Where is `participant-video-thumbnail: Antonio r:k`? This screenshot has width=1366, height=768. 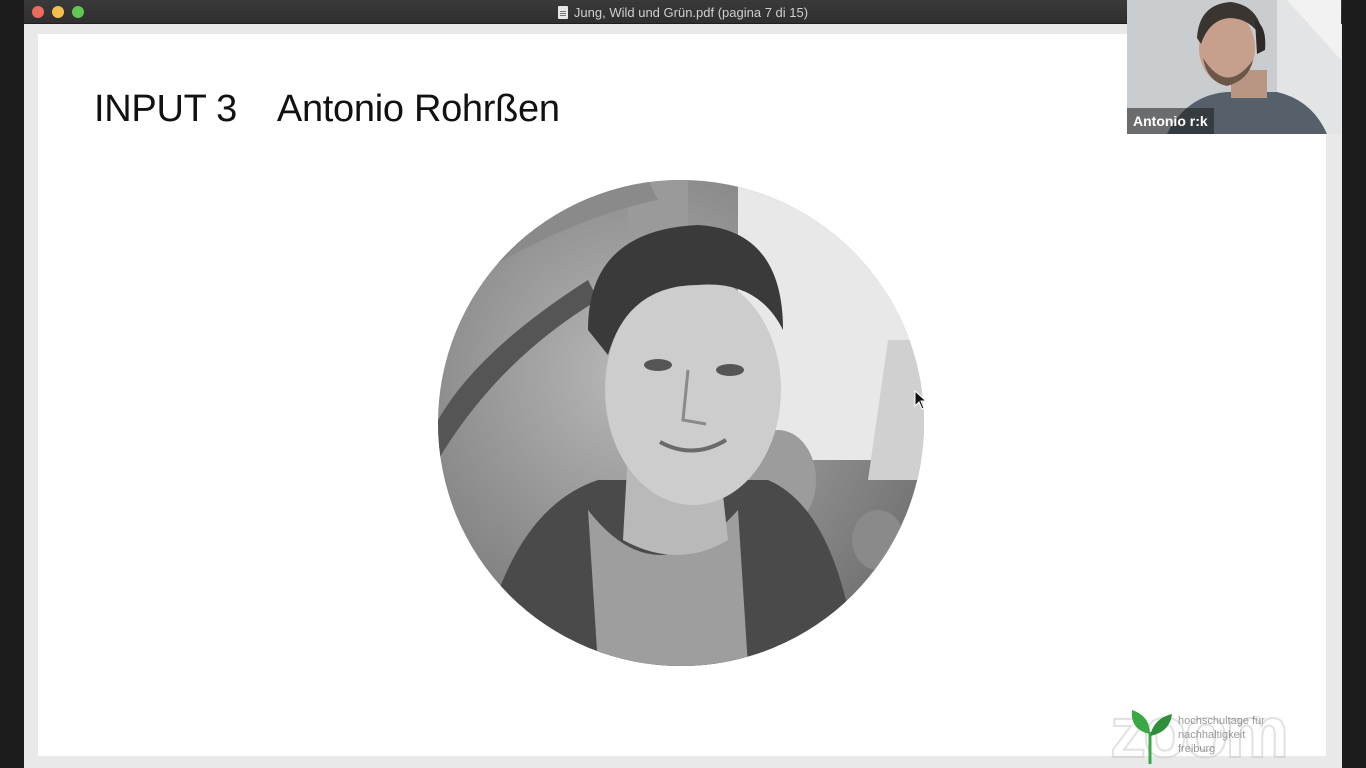
participant-video-thumbnail: Antonio r:k is located at coordinates (1234, 67).